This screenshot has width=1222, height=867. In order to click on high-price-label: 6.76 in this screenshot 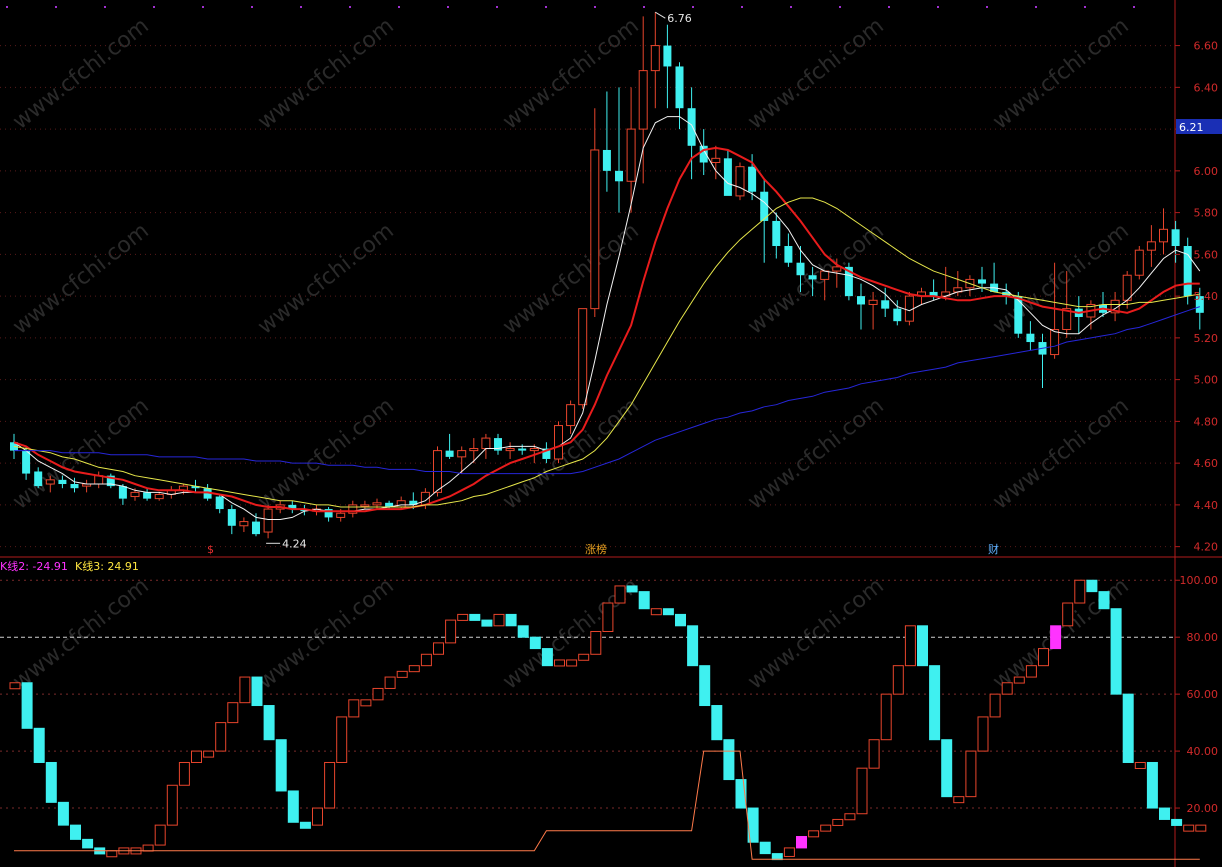, I will do `click(679, 18)`.